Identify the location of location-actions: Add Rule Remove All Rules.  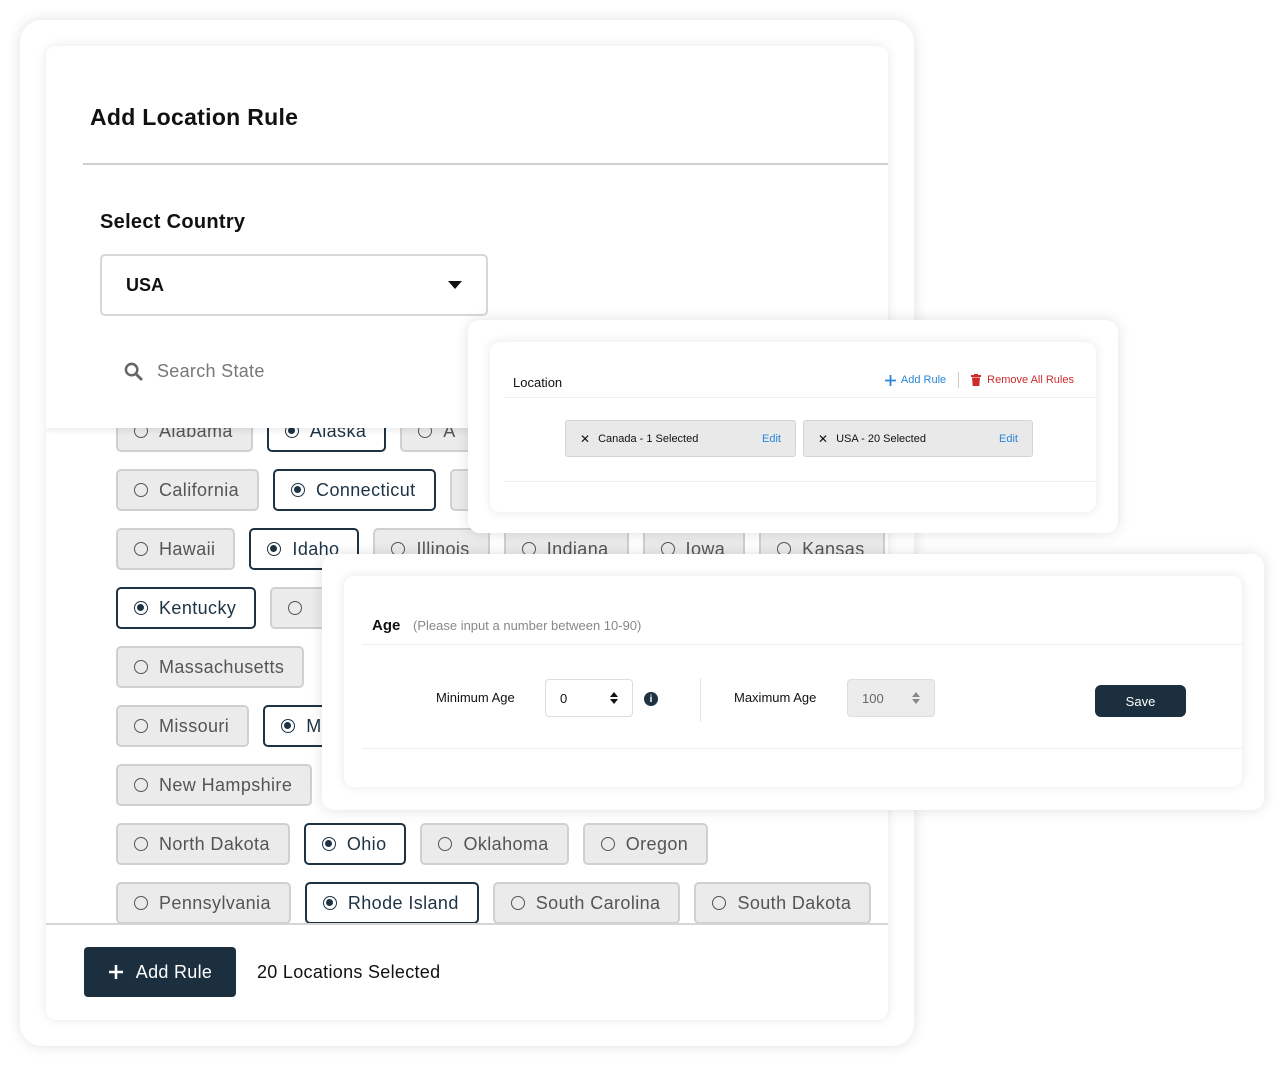
(979, 380).